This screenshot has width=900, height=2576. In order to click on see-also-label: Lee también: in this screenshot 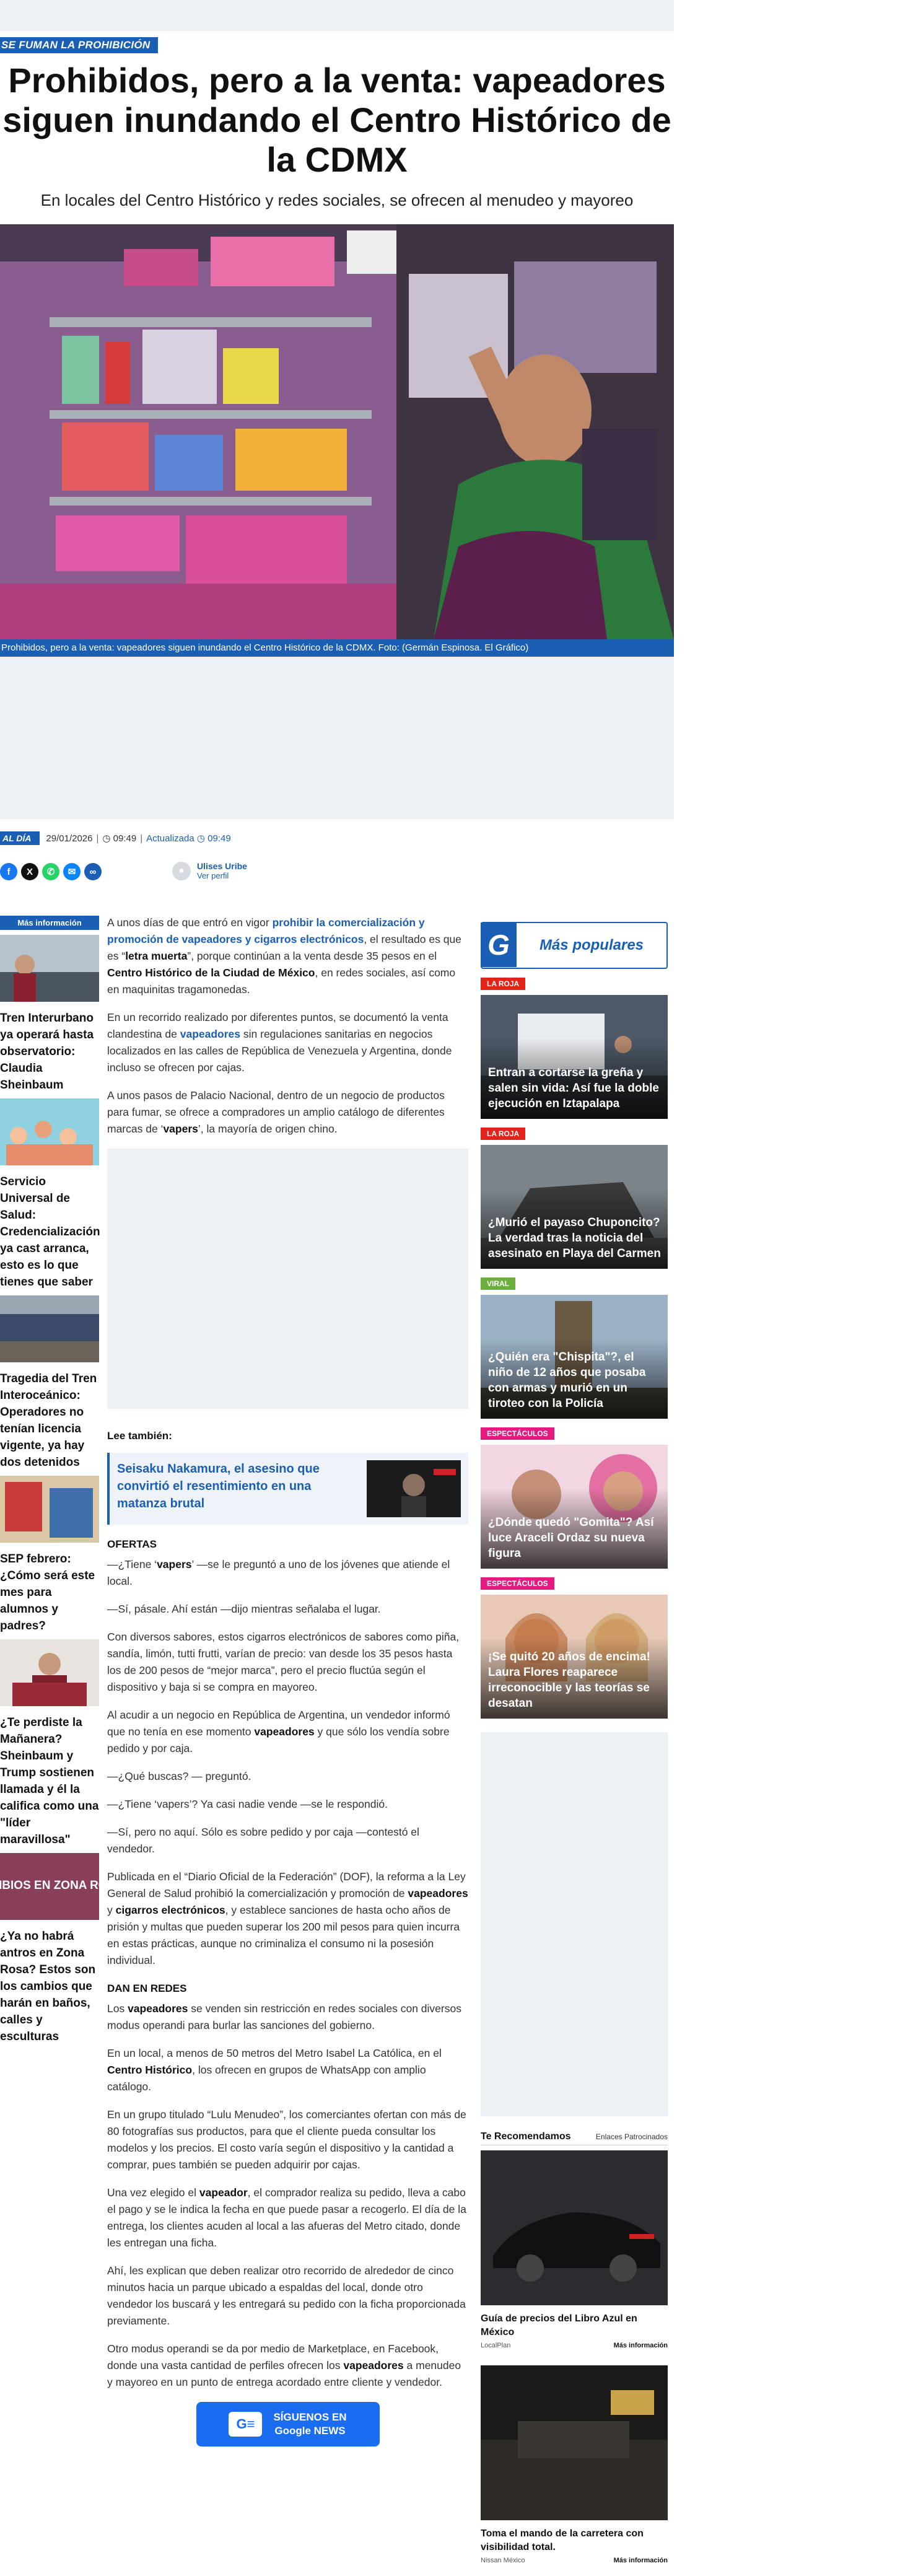, I will do `click(139, 1436)`.